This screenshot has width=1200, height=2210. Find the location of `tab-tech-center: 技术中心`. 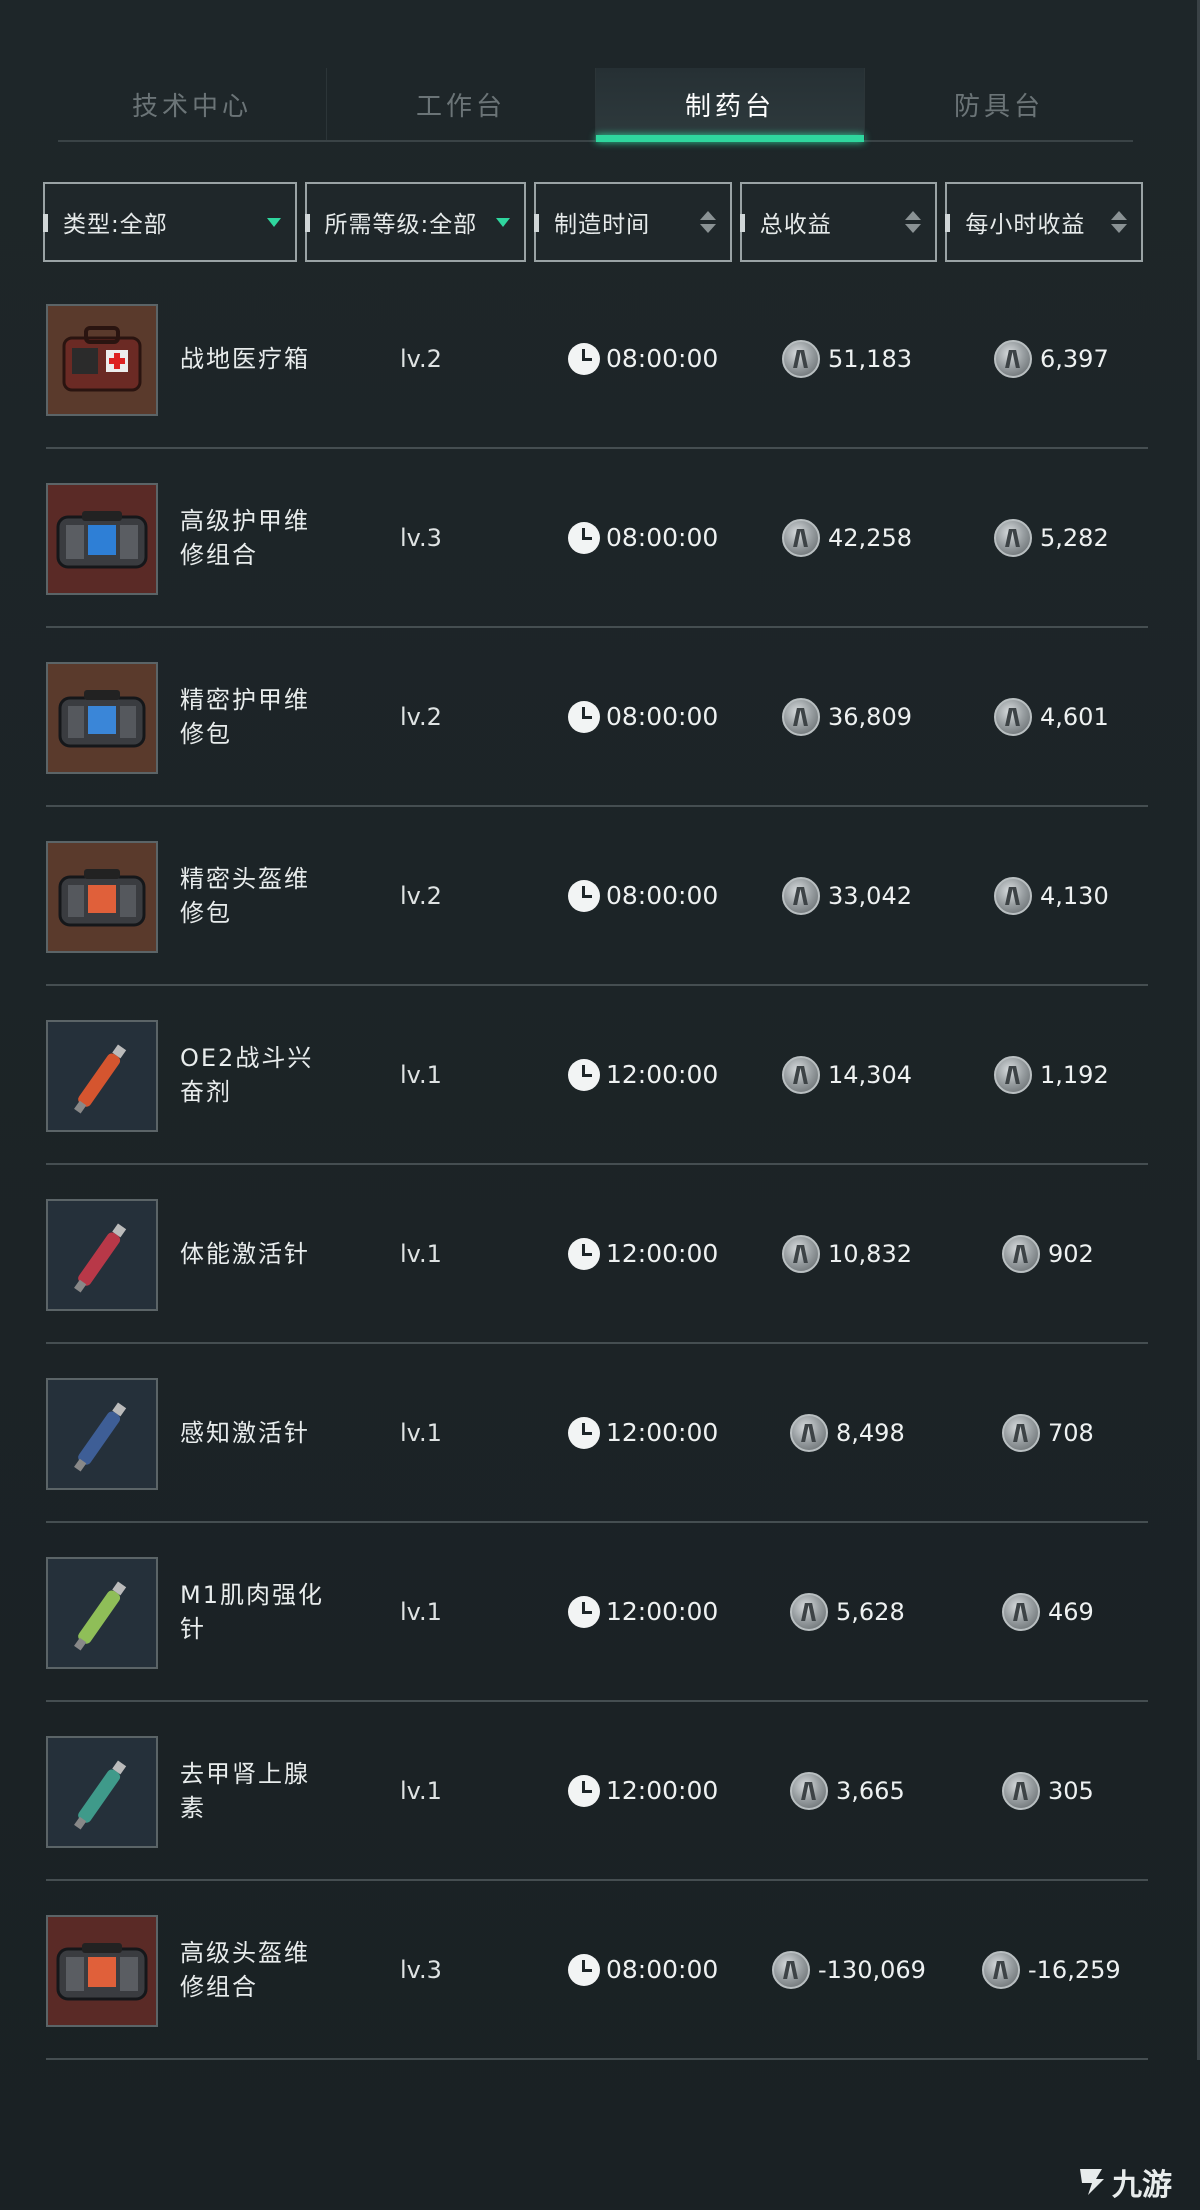

tab-tech-center: 技术中心 is located at coordinates (192, 104).